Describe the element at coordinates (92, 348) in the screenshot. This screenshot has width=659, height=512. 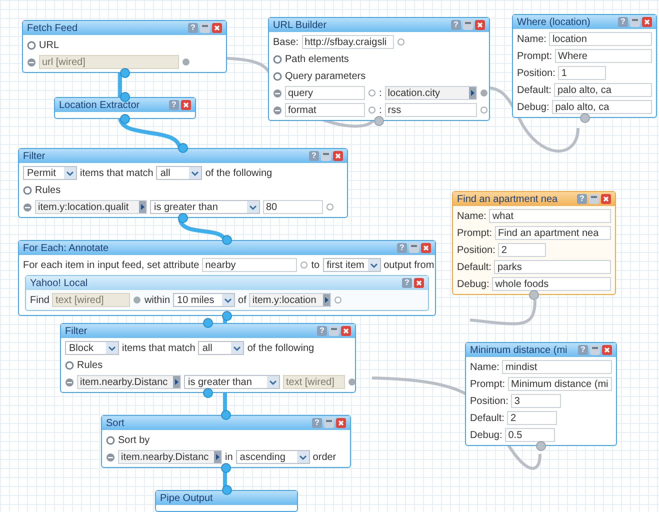
I see `dropdown: Block` at that location.